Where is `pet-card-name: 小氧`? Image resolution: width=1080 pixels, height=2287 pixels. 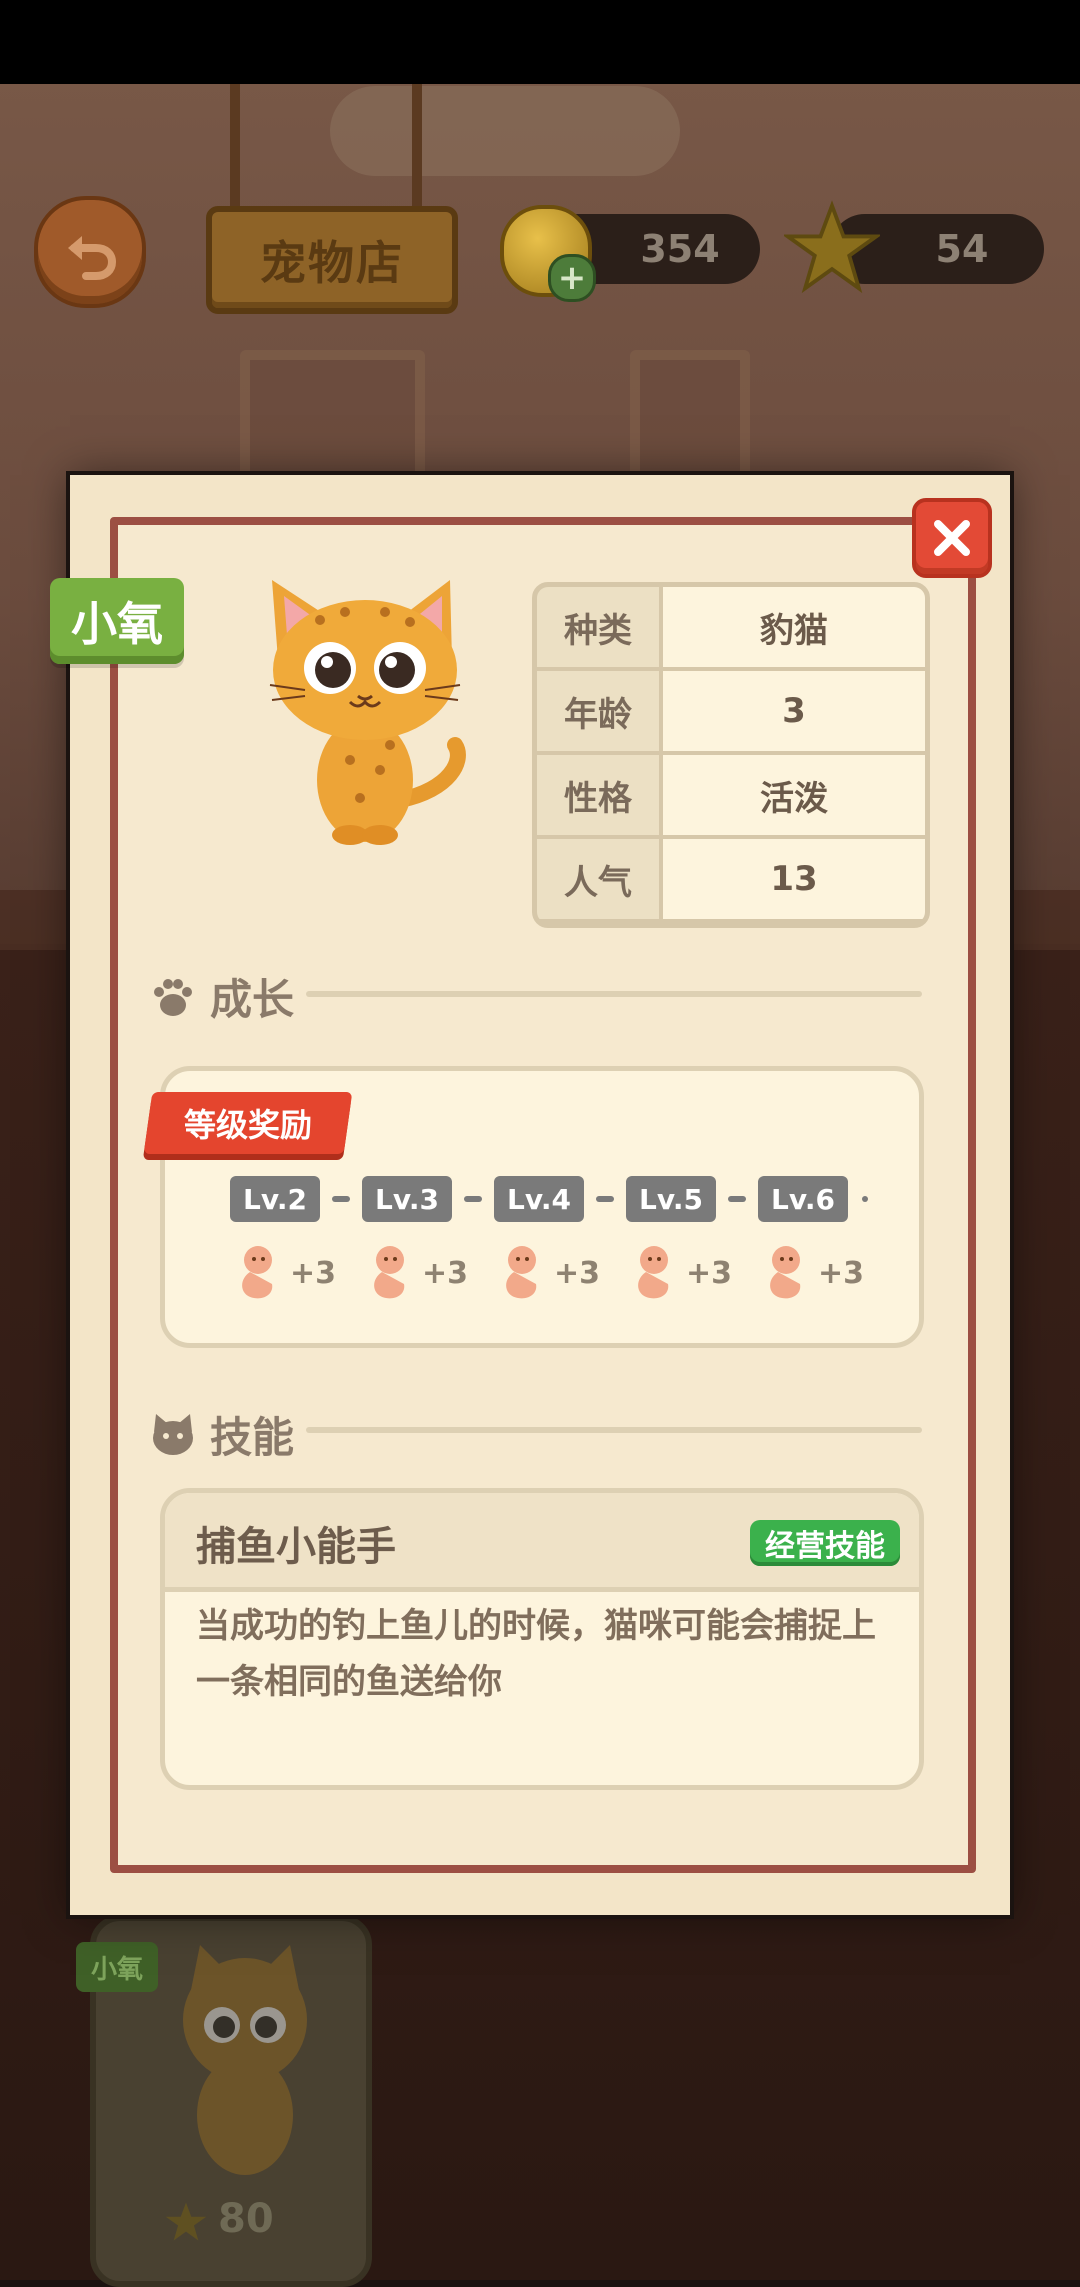 pet-card-name: 小氧 is located at coordinates (117, 1967).